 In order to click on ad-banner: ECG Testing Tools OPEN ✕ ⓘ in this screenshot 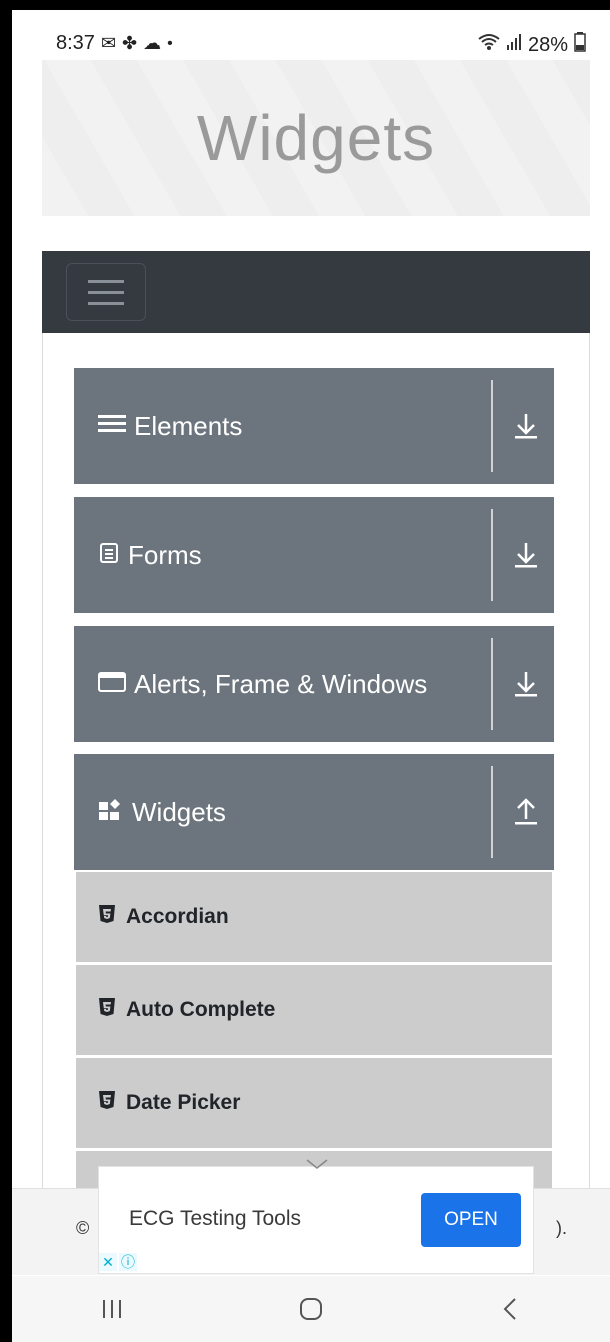, I will do `click(316, 1216)`.